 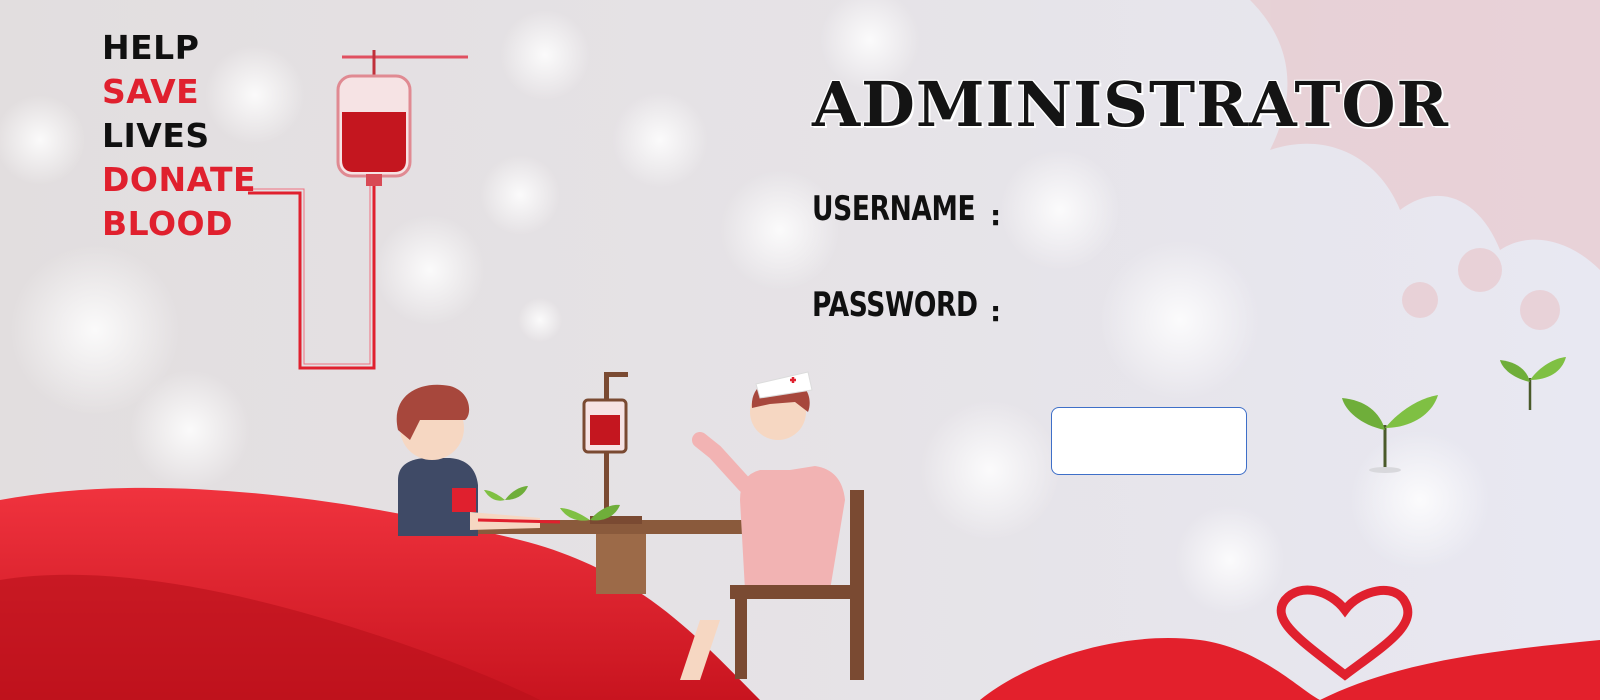 What do you see at coordinates (1172, 217) in the screenshot?
I see `username-input` at bounding box center [1172, 217].